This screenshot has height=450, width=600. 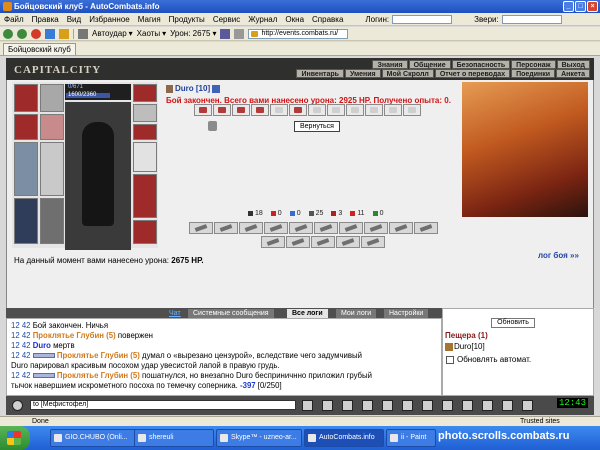 I want to click on sound-icon, so click(x=407, y=405).